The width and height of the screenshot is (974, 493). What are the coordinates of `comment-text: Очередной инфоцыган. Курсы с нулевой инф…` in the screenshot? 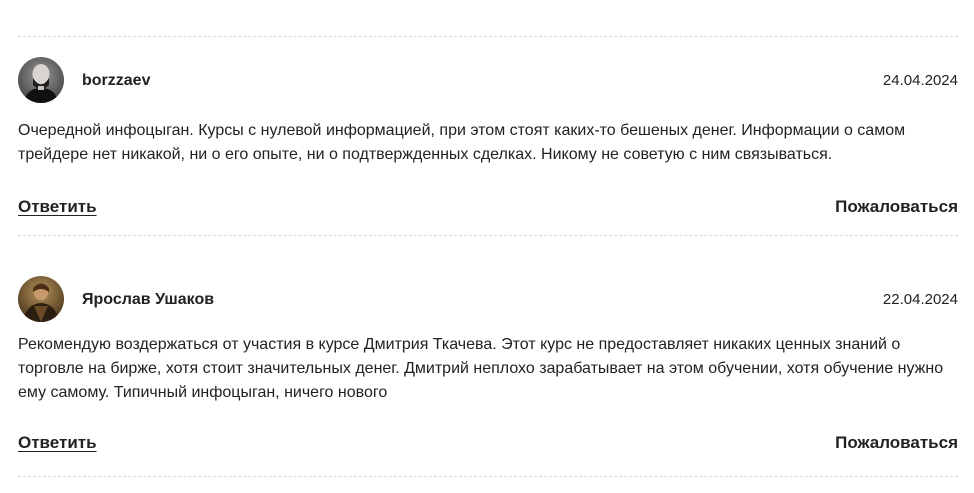 It's located at (462, 142).